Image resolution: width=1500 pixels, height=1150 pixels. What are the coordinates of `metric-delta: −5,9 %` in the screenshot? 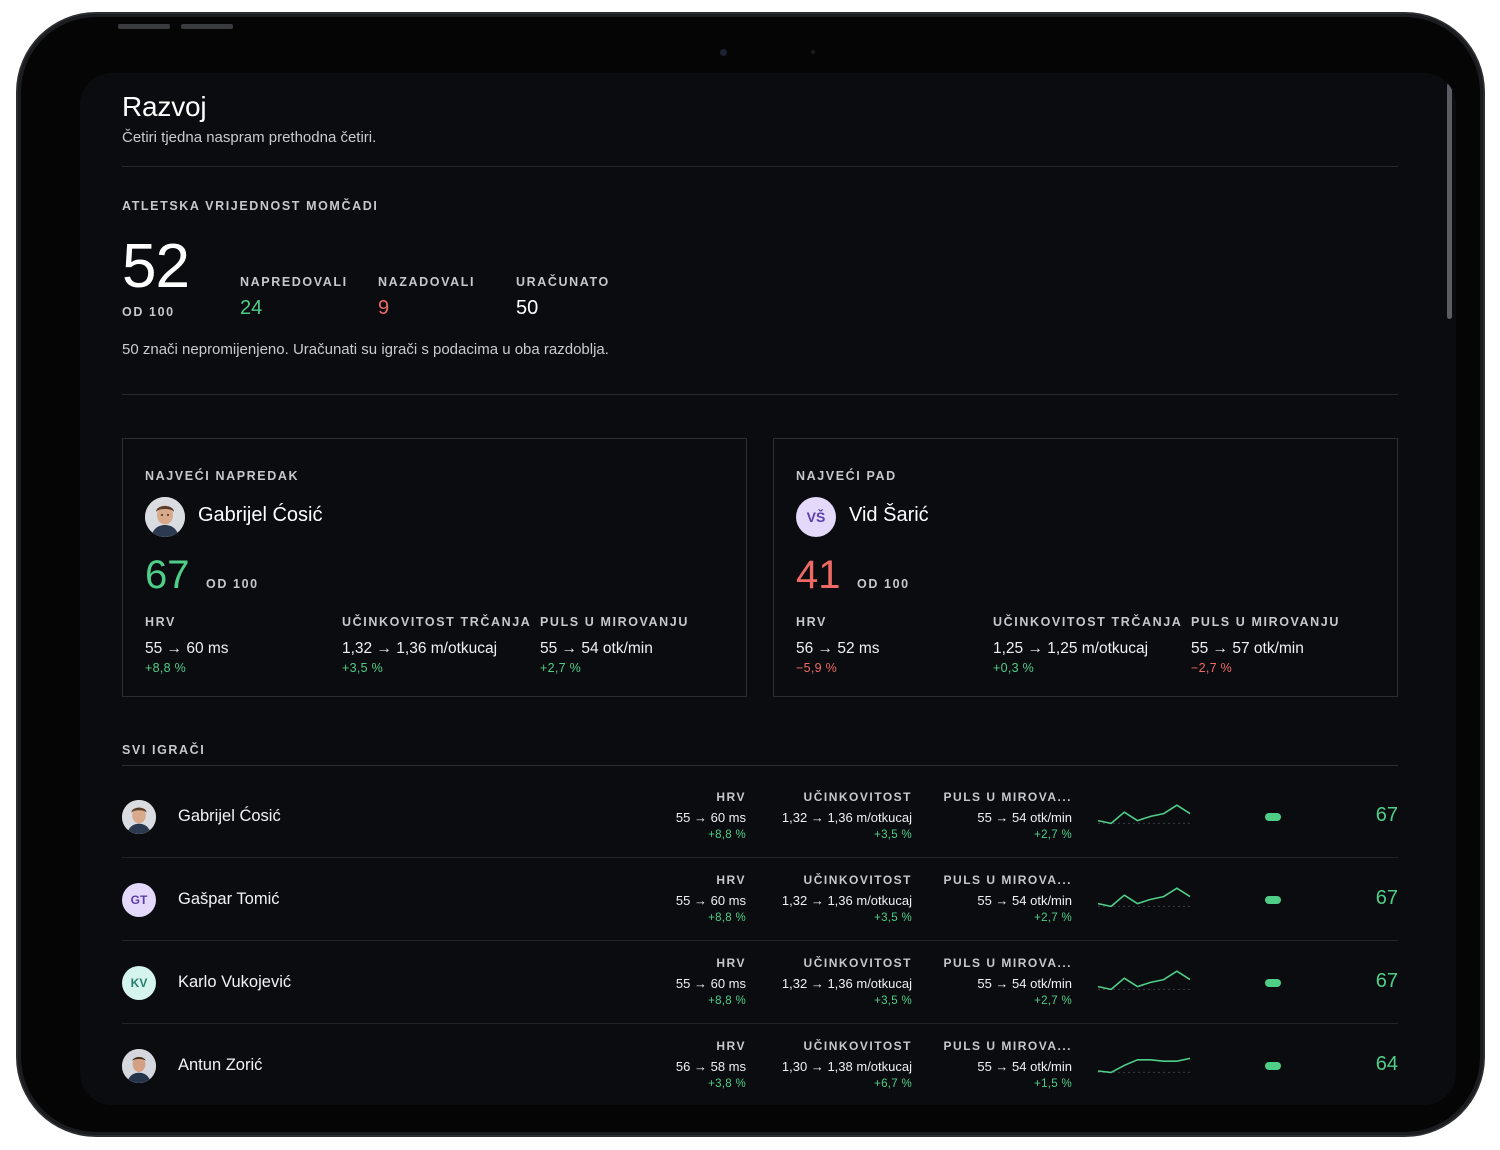 It's located at (817, 668).